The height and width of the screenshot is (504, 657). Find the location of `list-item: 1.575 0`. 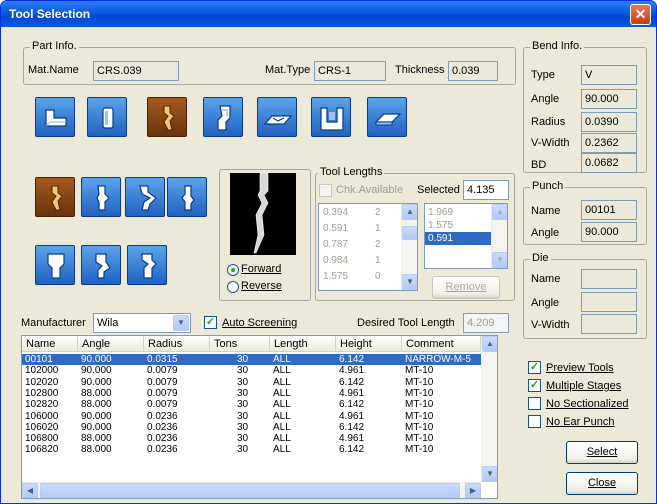

list-item: 1.575 0 is located at coordinates (361, 276).